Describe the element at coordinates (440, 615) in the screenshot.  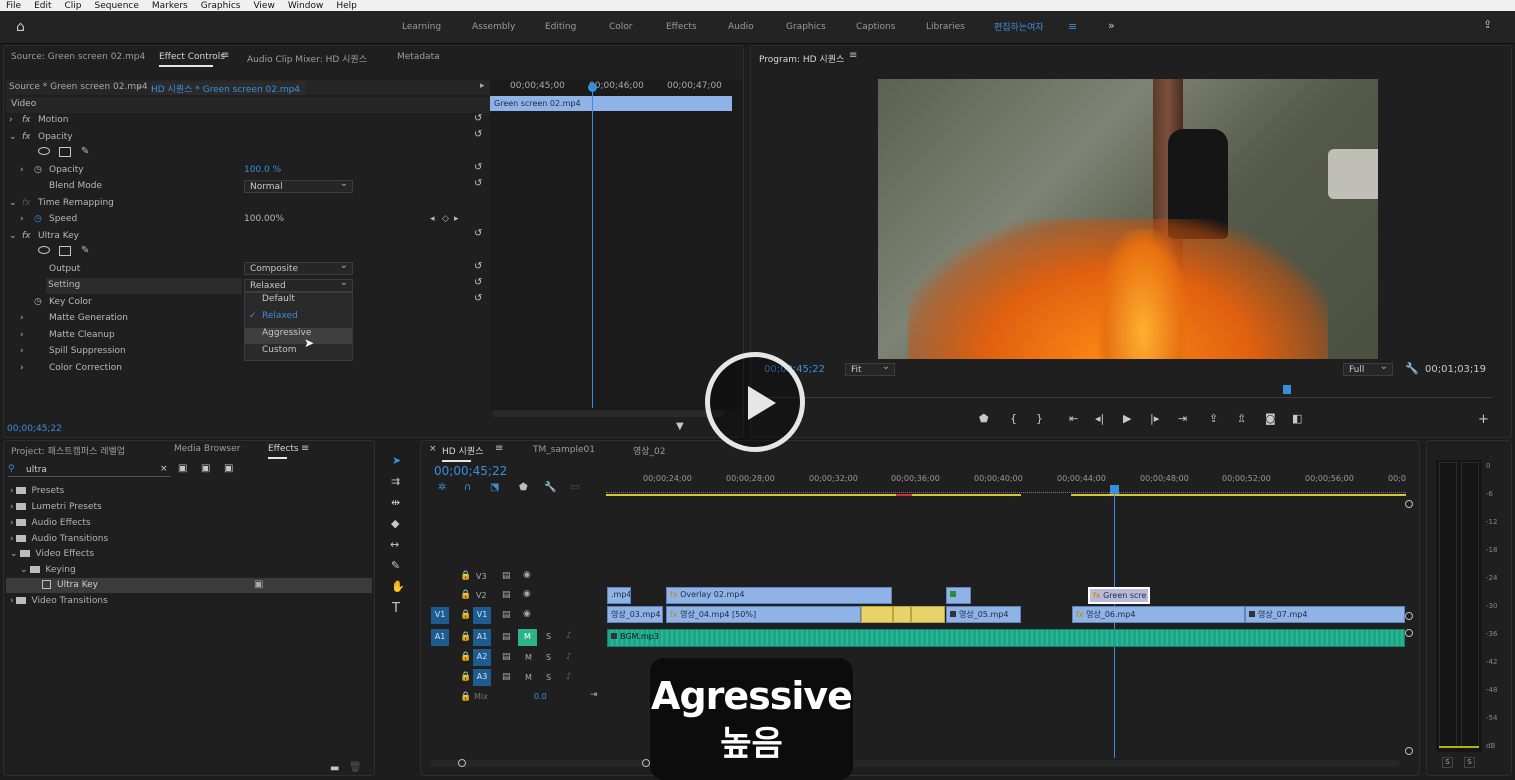
I see `source-v1-patch: V1` at that location.